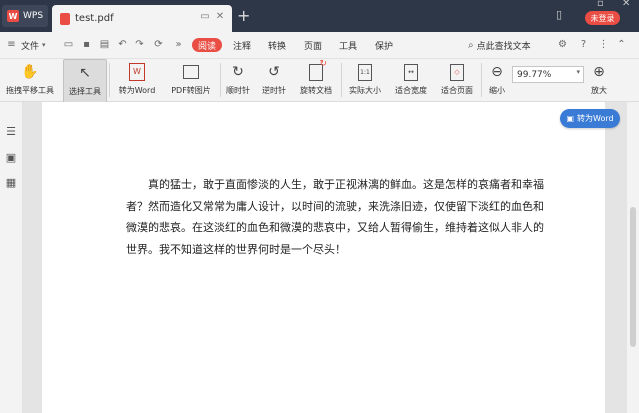  Describe the element at coordinates (220, 17) in the screenshot. I see `tab-close-icon: ✕` at that location.